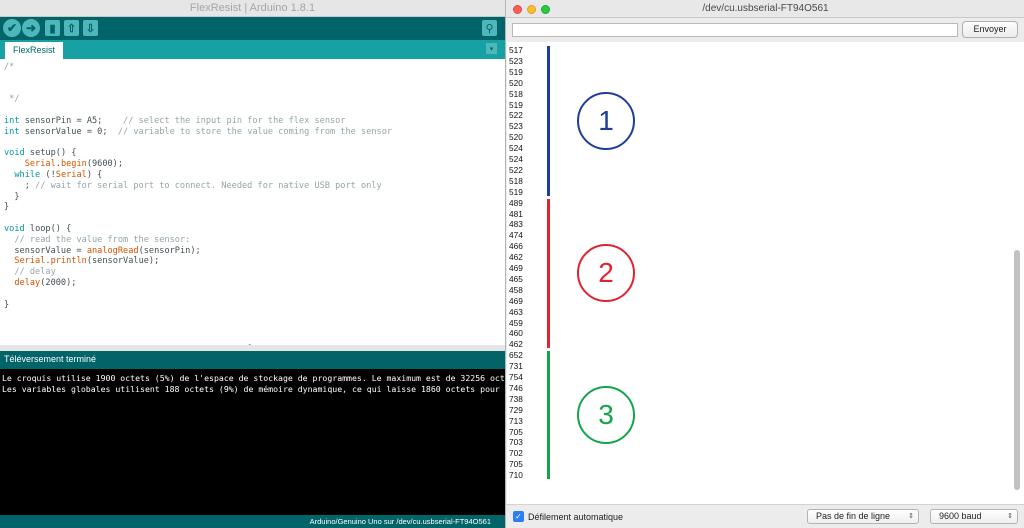 The width and height of the screenshot is (1024, 528). I want to click on baud-rate-value: 9600 baud, so click(960, 516).